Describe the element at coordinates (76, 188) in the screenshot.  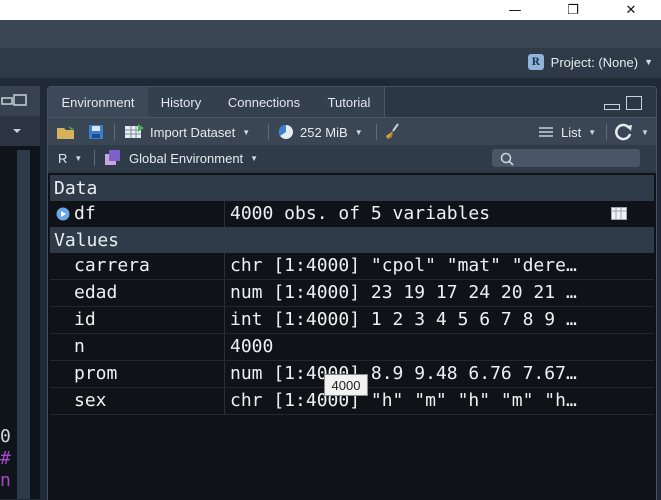
I see `section-label: Data` at that location.